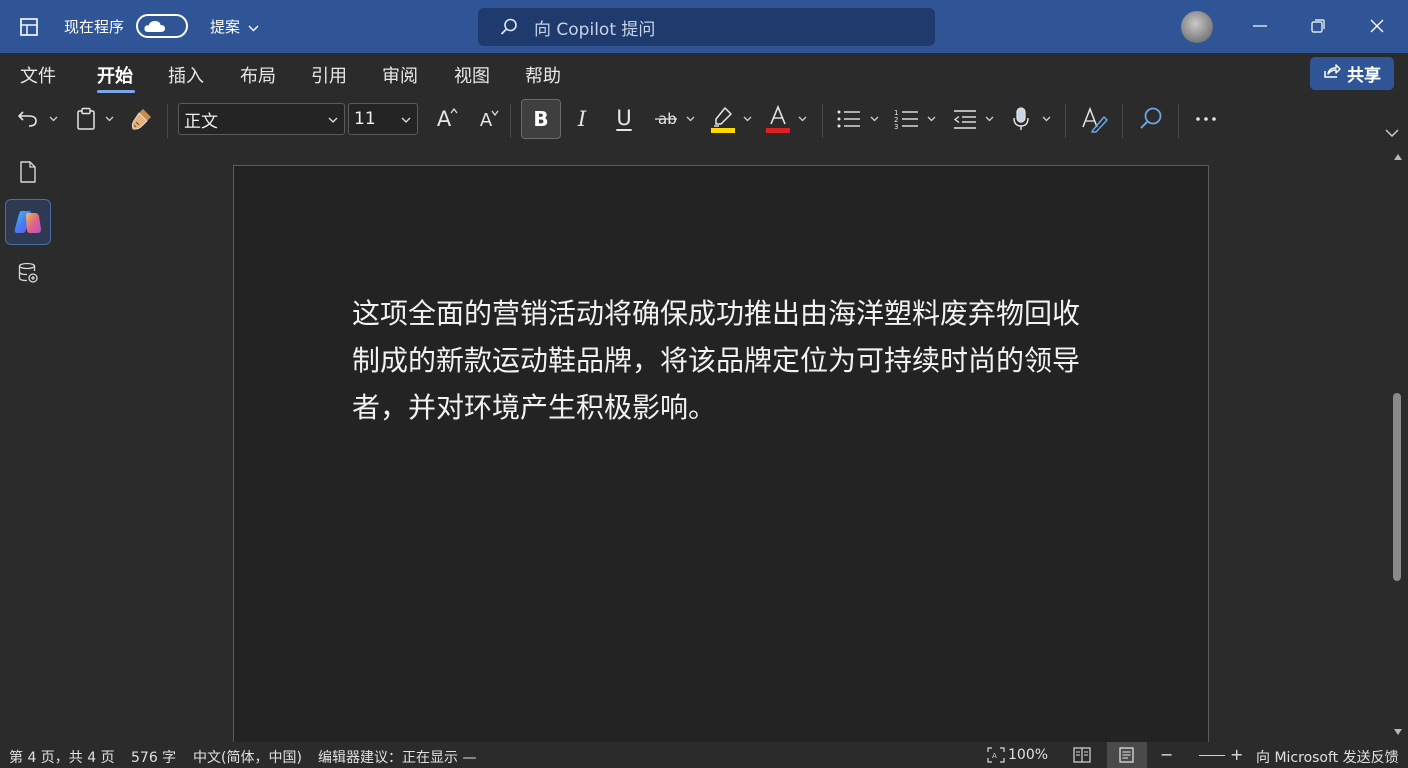 Image resolution: width=1408 pixels, height=768 pixels. Describe the element at coordinates (400, 75) in the screenshot. I see `tab-review: 审阅` at that location.